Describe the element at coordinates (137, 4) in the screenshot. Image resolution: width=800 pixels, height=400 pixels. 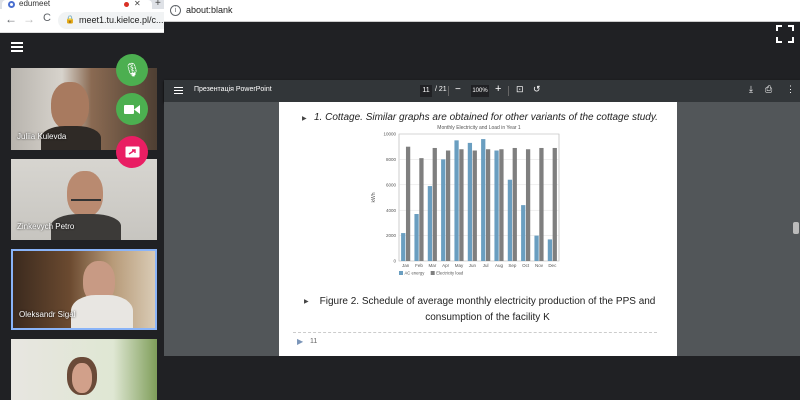
I see `close-tab-icon: ✕` at that location.